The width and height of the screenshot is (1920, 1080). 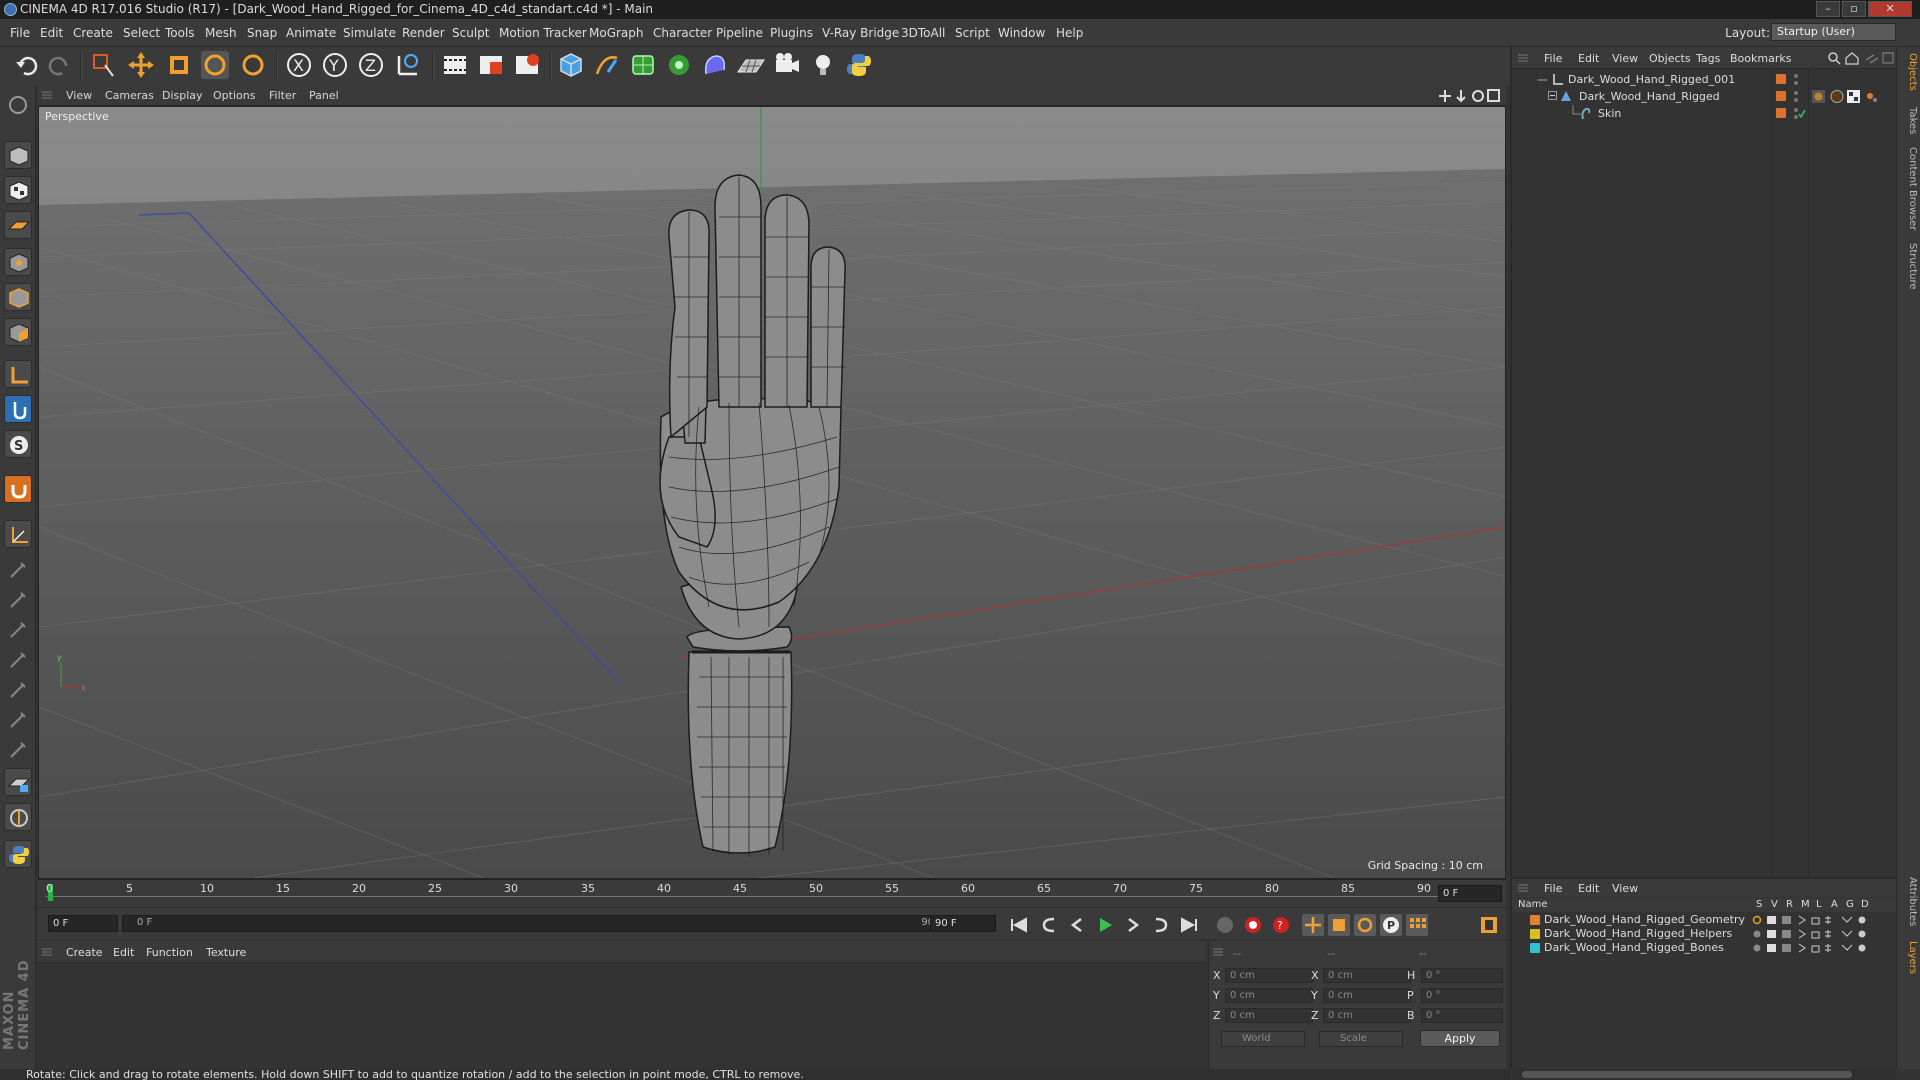 What do you see at coordinates (1470, 96) in the screenshot?
I see `viewport-navigation-icons` at bounding box center [1470, 96].